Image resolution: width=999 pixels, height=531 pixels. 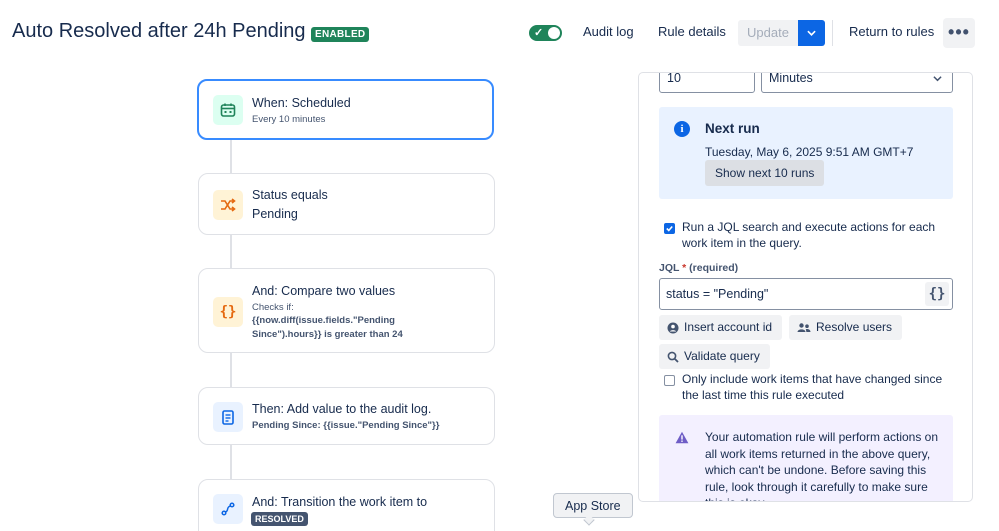 I want to click on rule-node-condition-status: Status equals Pending, so click(x=346, y=204).